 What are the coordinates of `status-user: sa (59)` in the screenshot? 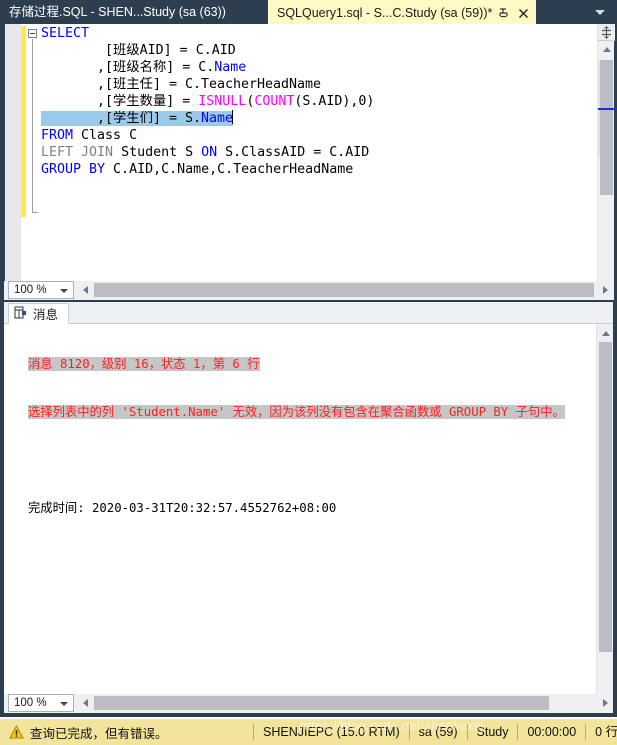 It's located at (437, 732).